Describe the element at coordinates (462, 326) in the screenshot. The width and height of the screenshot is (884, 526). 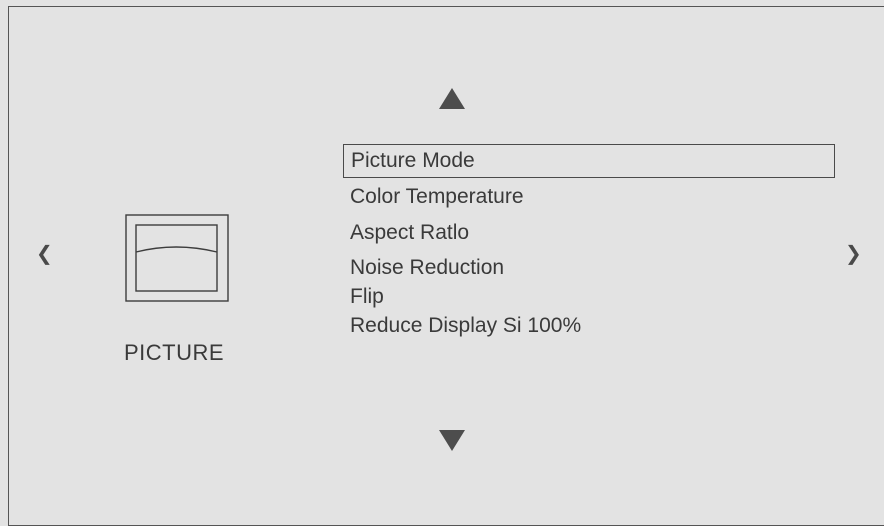
I see `menu-item-reduce-display-size: Reduce Display Si 100%` at that location.